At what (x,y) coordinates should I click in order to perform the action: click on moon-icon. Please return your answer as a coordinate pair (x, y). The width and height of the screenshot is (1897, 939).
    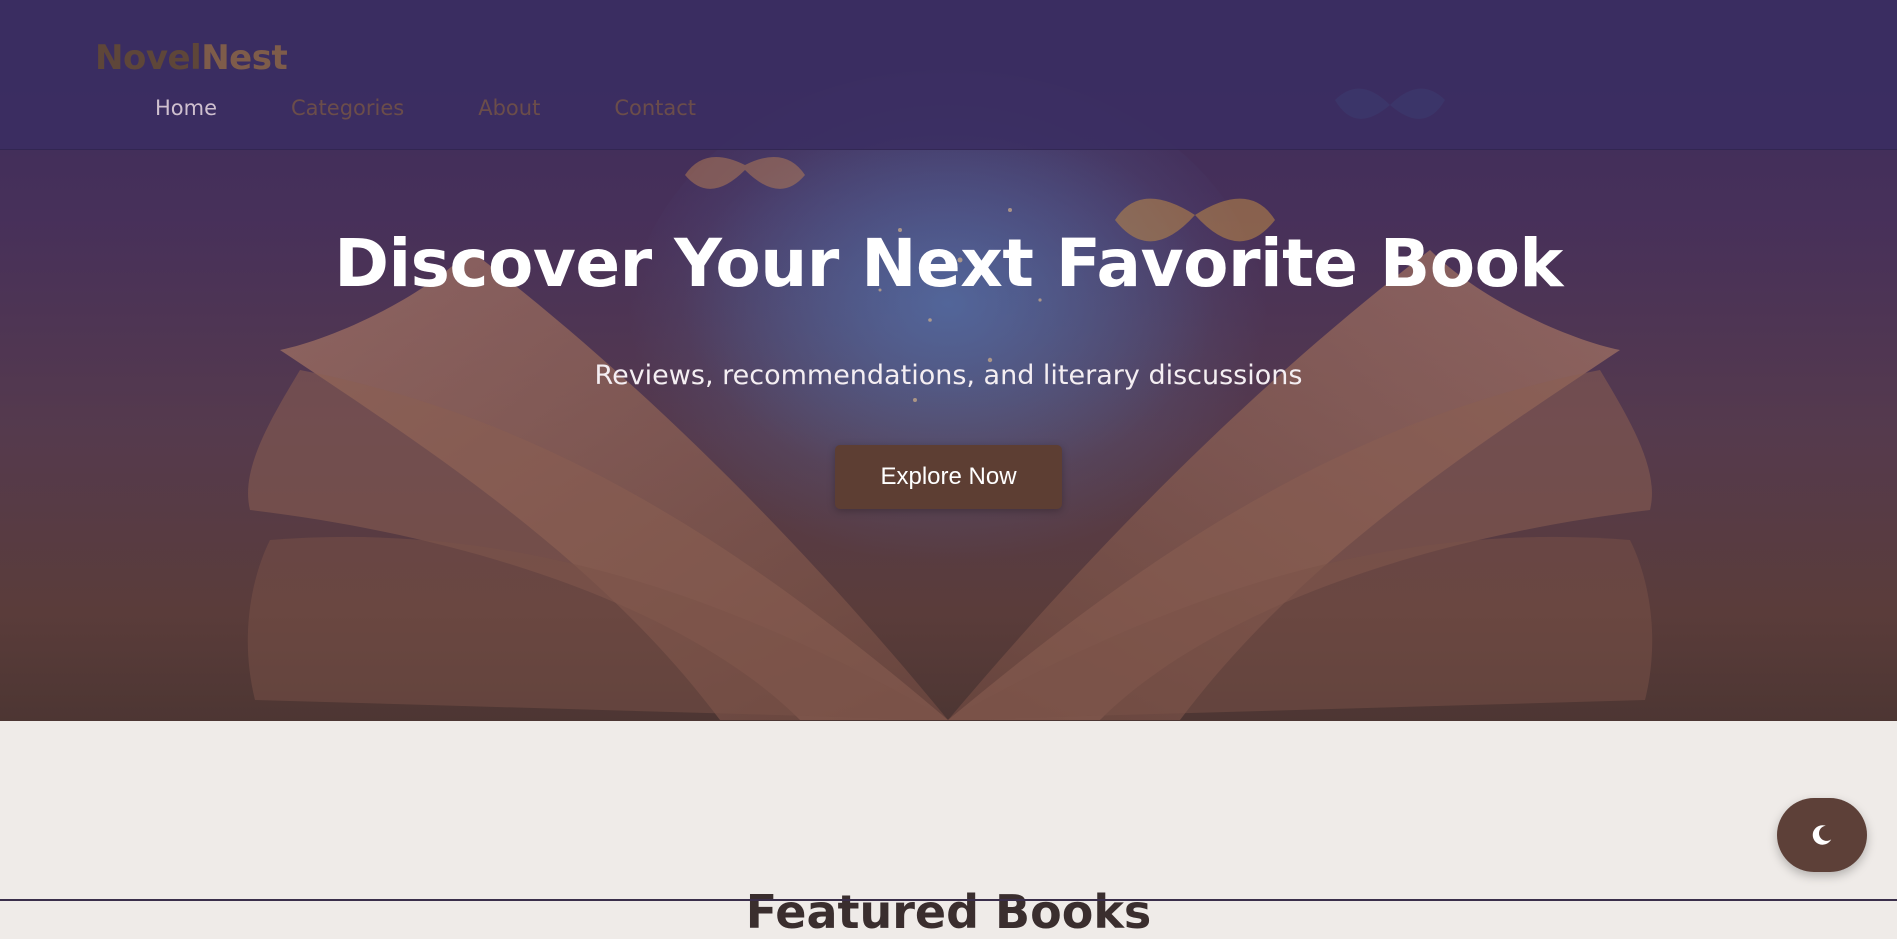
    Looking at the image, I should click on (1822, 835).